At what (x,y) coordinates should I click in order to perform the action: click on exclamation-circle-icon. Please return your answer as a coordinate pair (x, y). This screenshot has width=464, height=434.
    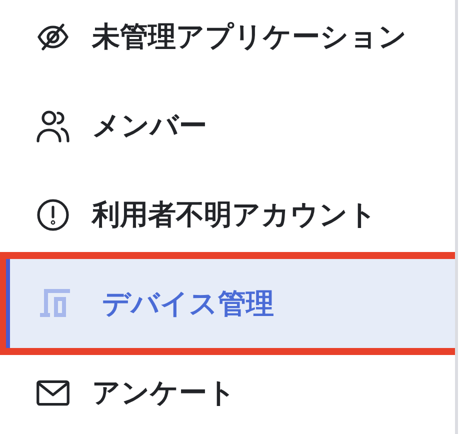
    Looking at the image, I should click on (53, 215).